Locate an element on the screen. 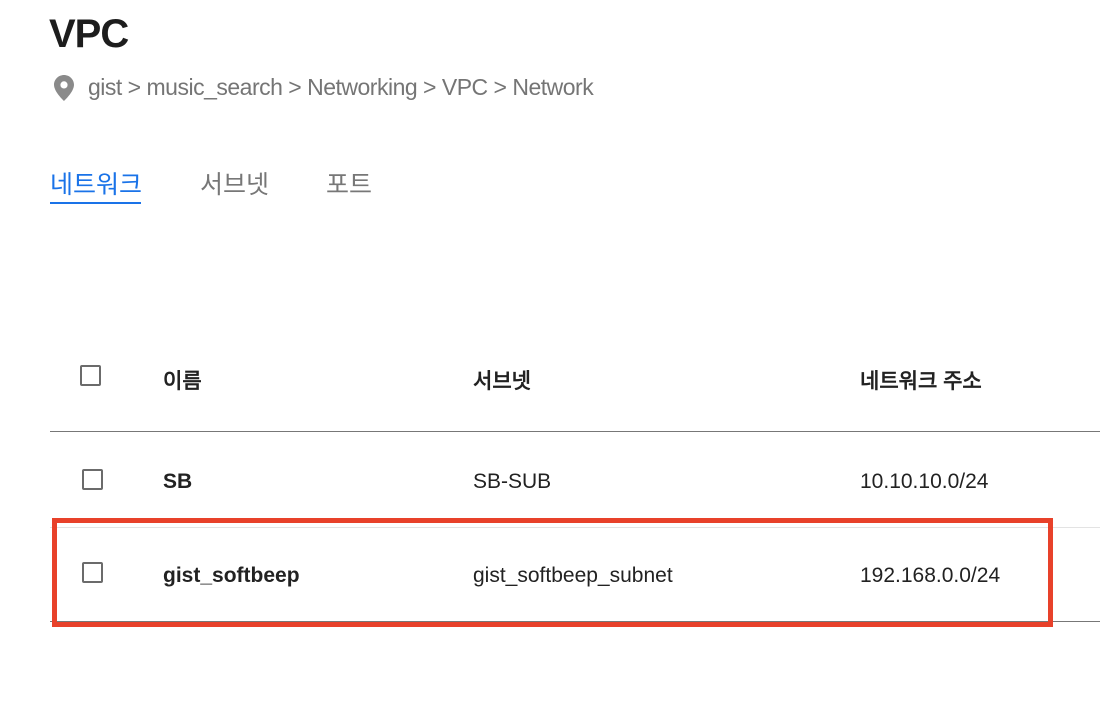 This screenshot has width=1100, height=708. tab-network: 네트워크 is located at coordinates (96, 183).